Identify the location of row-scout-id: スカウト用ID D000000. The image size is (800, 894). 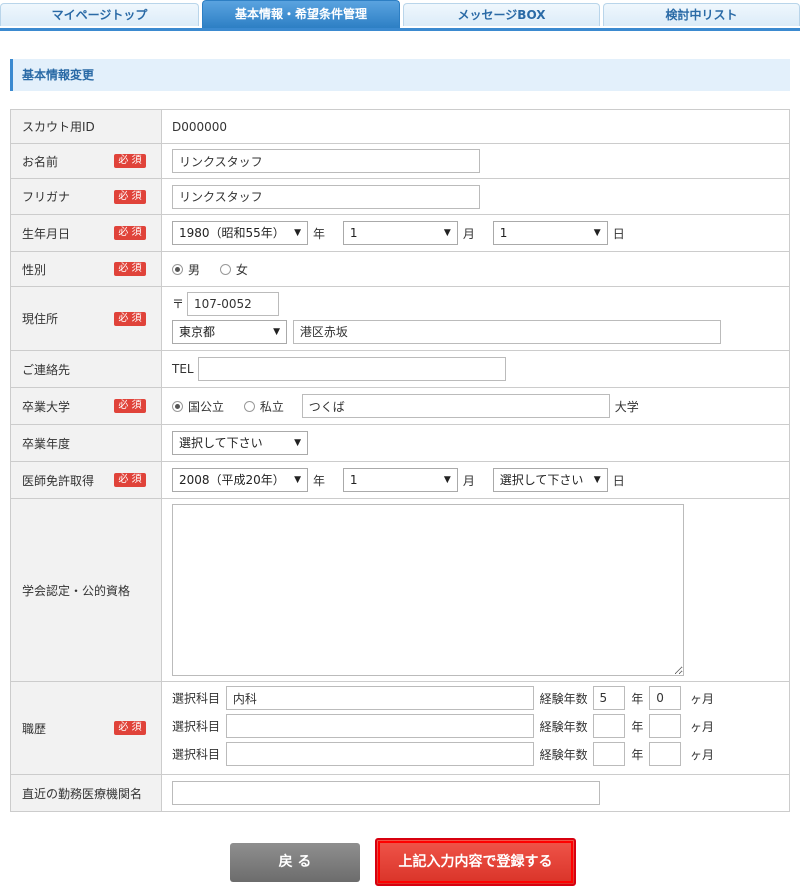
(400, 126).